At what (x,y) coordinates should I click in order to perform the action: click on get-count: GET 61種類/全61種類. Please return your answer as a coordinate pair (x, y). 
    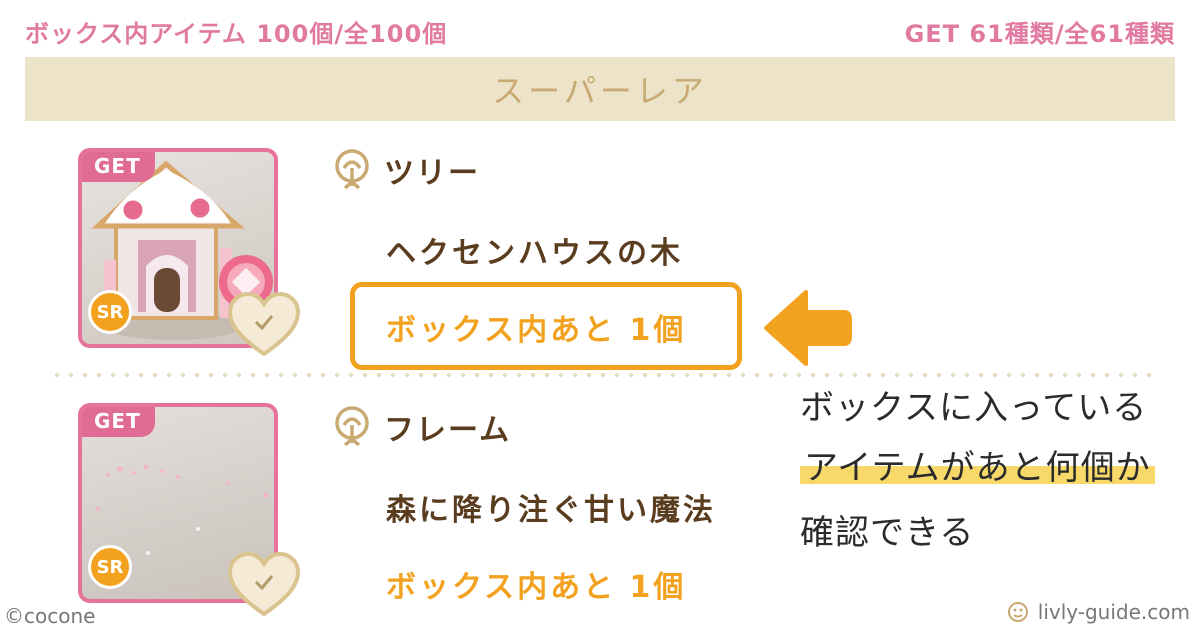
    Looking at the image, I should click on (1039, 34).